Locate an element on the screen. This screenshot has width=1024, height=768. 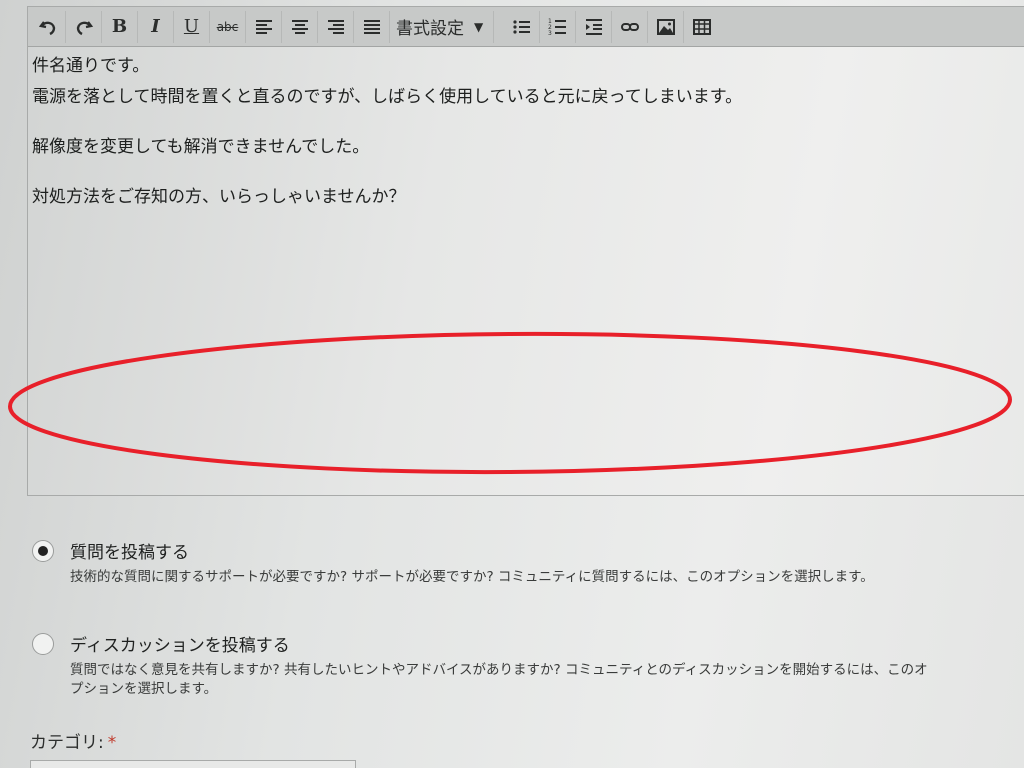
table-button is located at coordinates (702, 27).